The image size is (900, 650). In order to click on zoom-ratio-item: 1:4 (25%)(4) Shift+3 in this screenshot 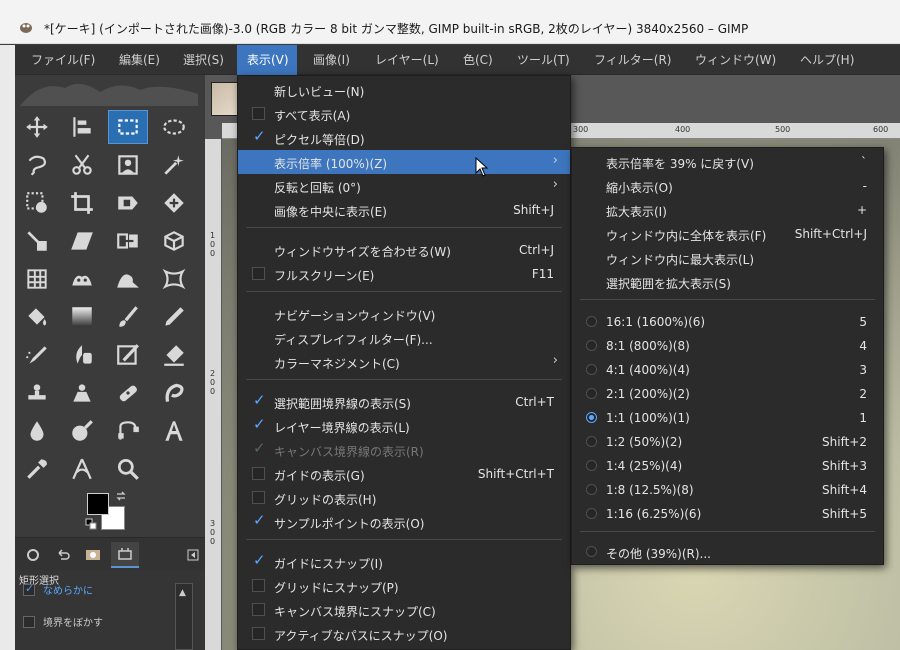, I will do `click(727, 466)`.